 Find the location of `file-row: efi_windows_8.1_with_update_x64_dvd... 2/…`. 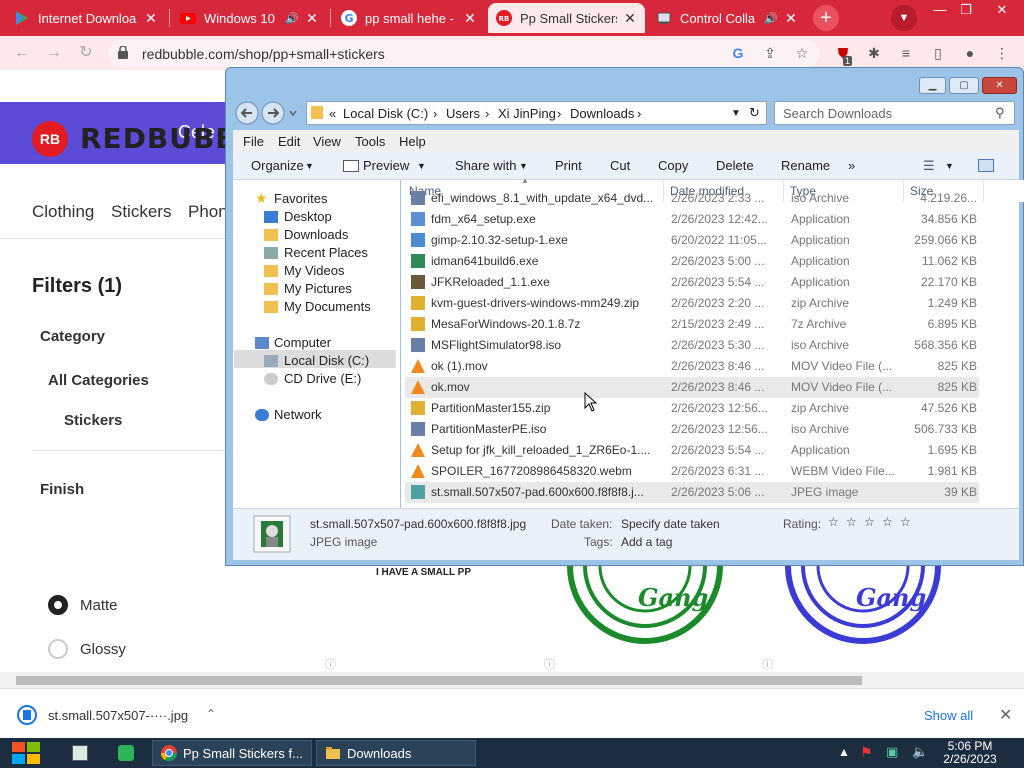

file-row: efi_windows_8.1_with_update_x64_dvd... 2/… is located at coordinates (692, 198).